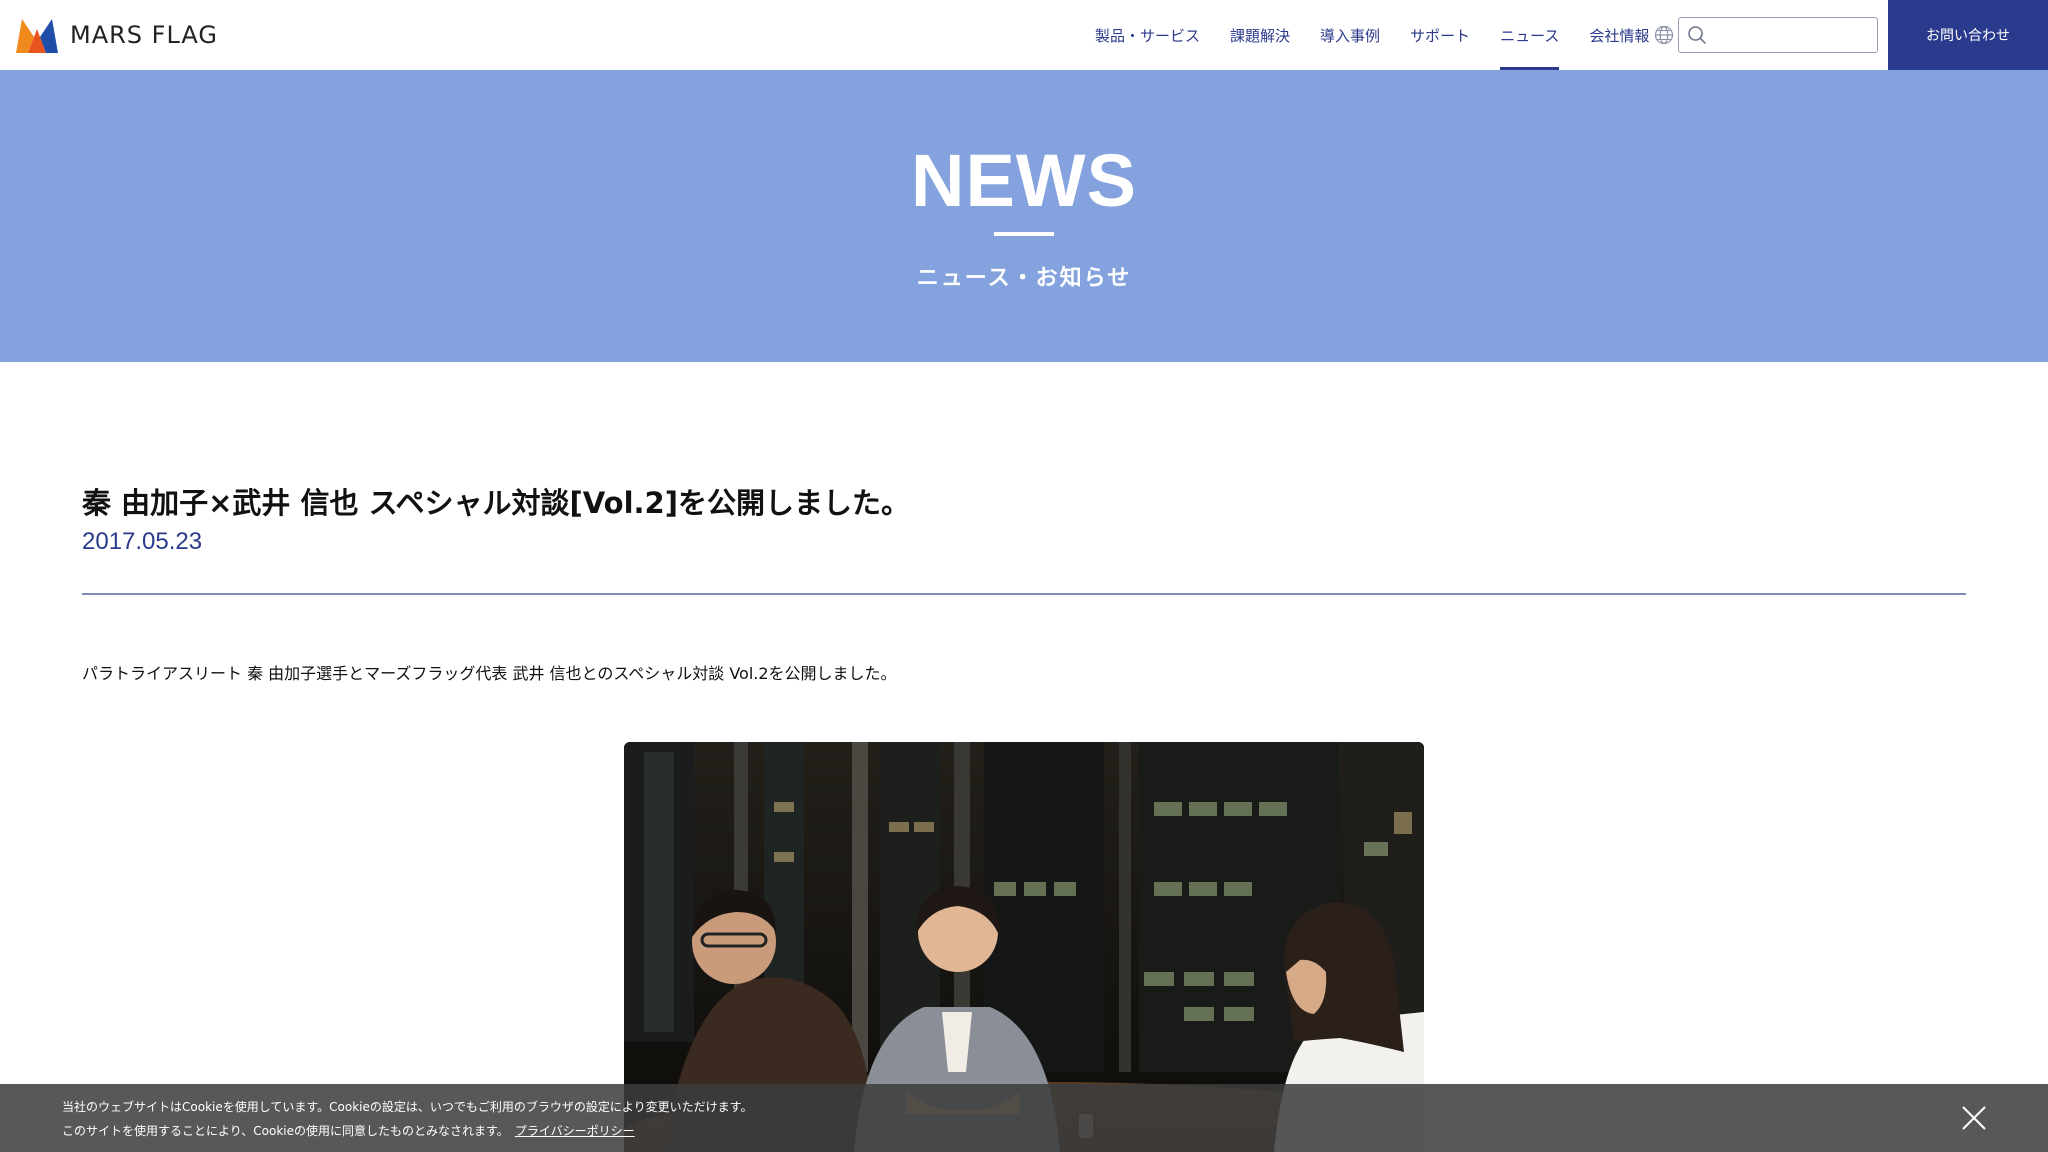 Image resolution: width=2048 pixels, height=1152 pixels. I want to click on privacy-policy-link: プライバシーポリシー, so click(575, 1131).